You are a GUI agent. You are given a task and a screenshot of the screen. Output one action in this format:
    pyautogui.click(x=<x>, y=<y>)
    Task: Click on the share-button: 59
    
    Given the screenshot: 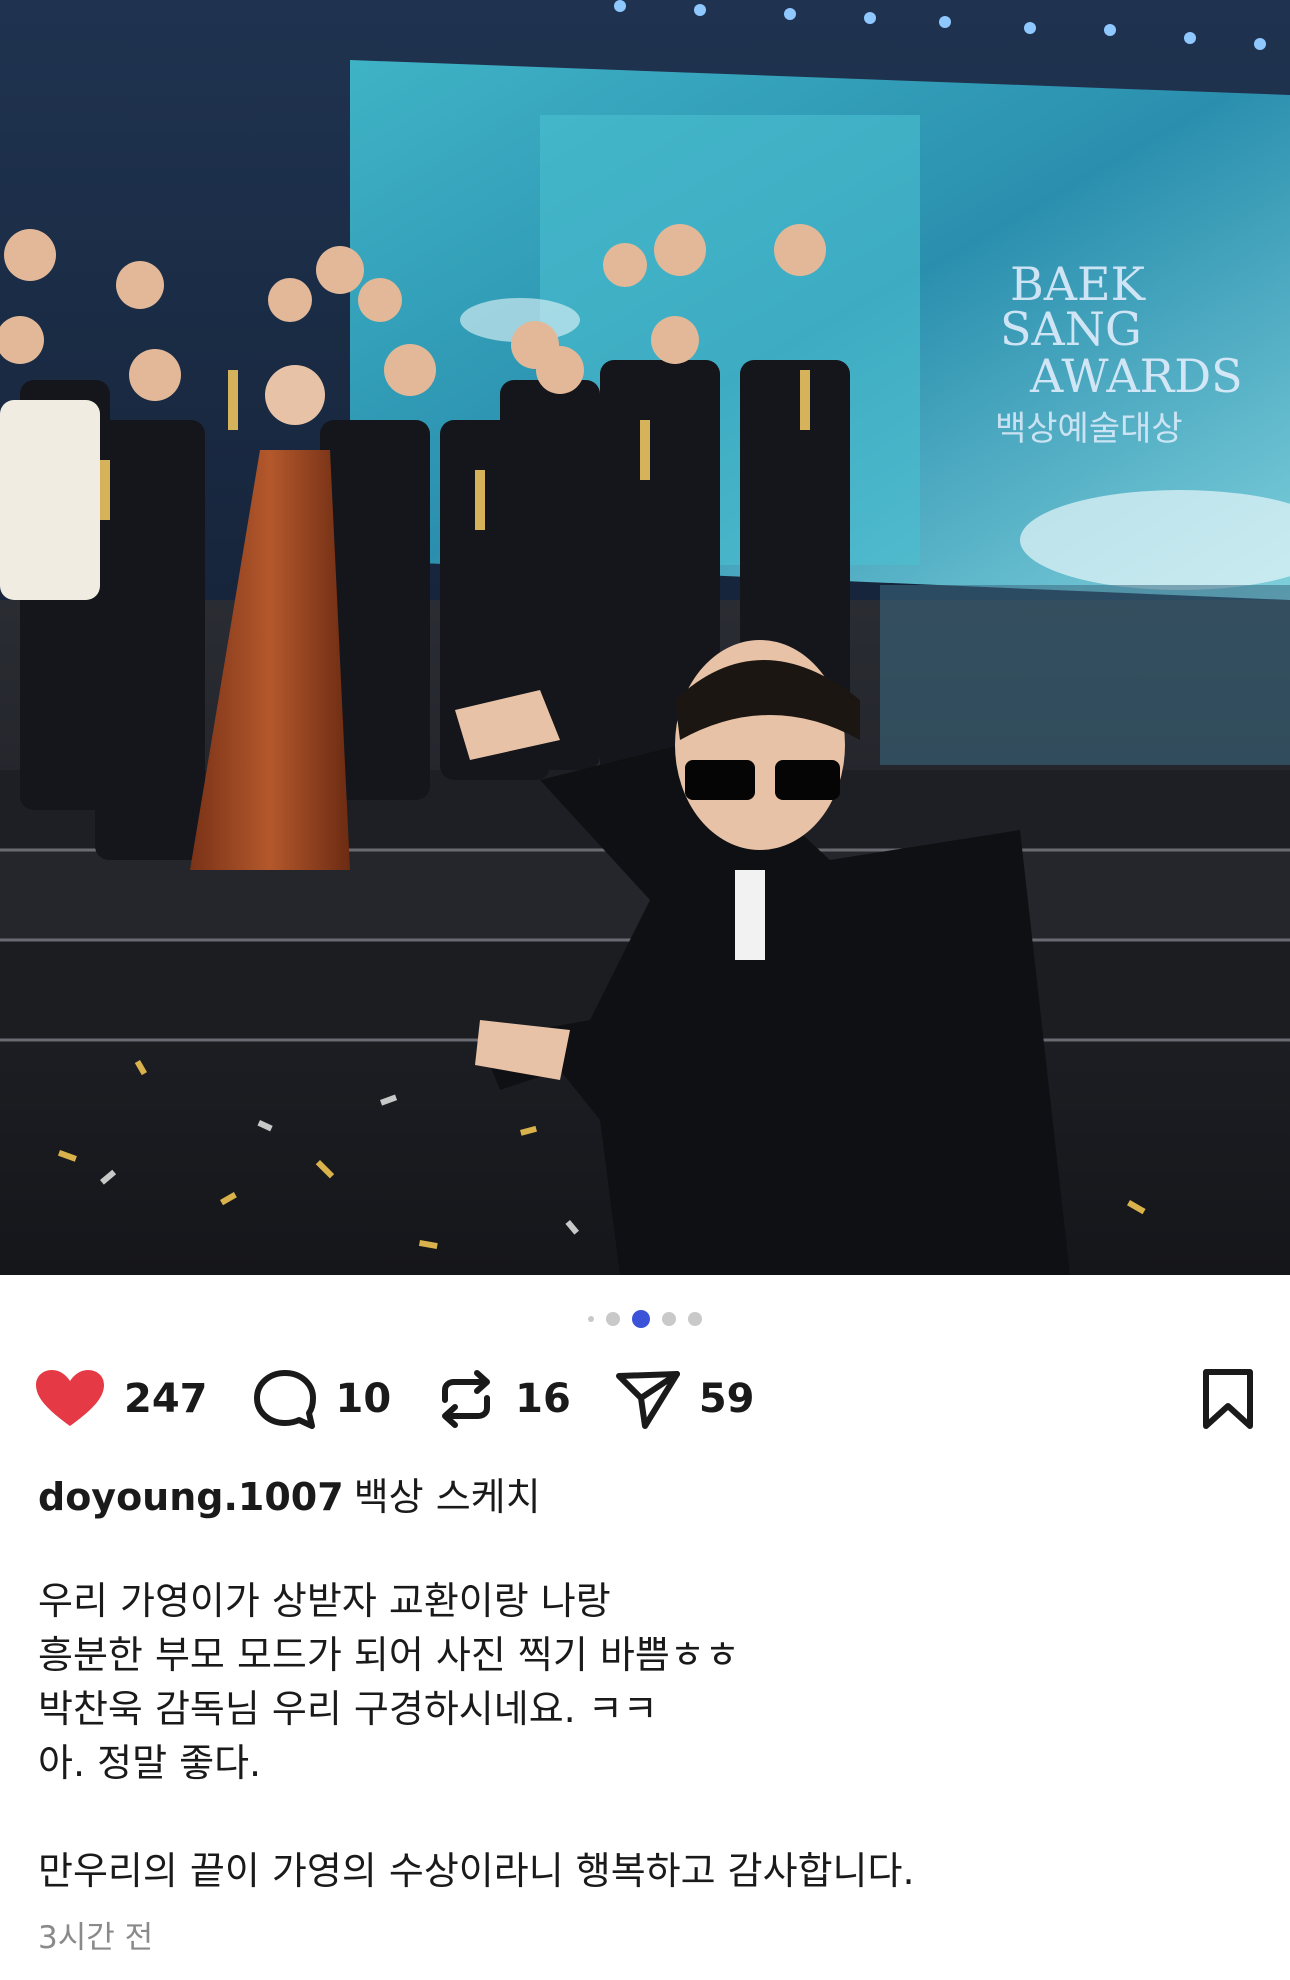 What is the action you would take?
    pyautogui.click(x=685, y=1399)
    